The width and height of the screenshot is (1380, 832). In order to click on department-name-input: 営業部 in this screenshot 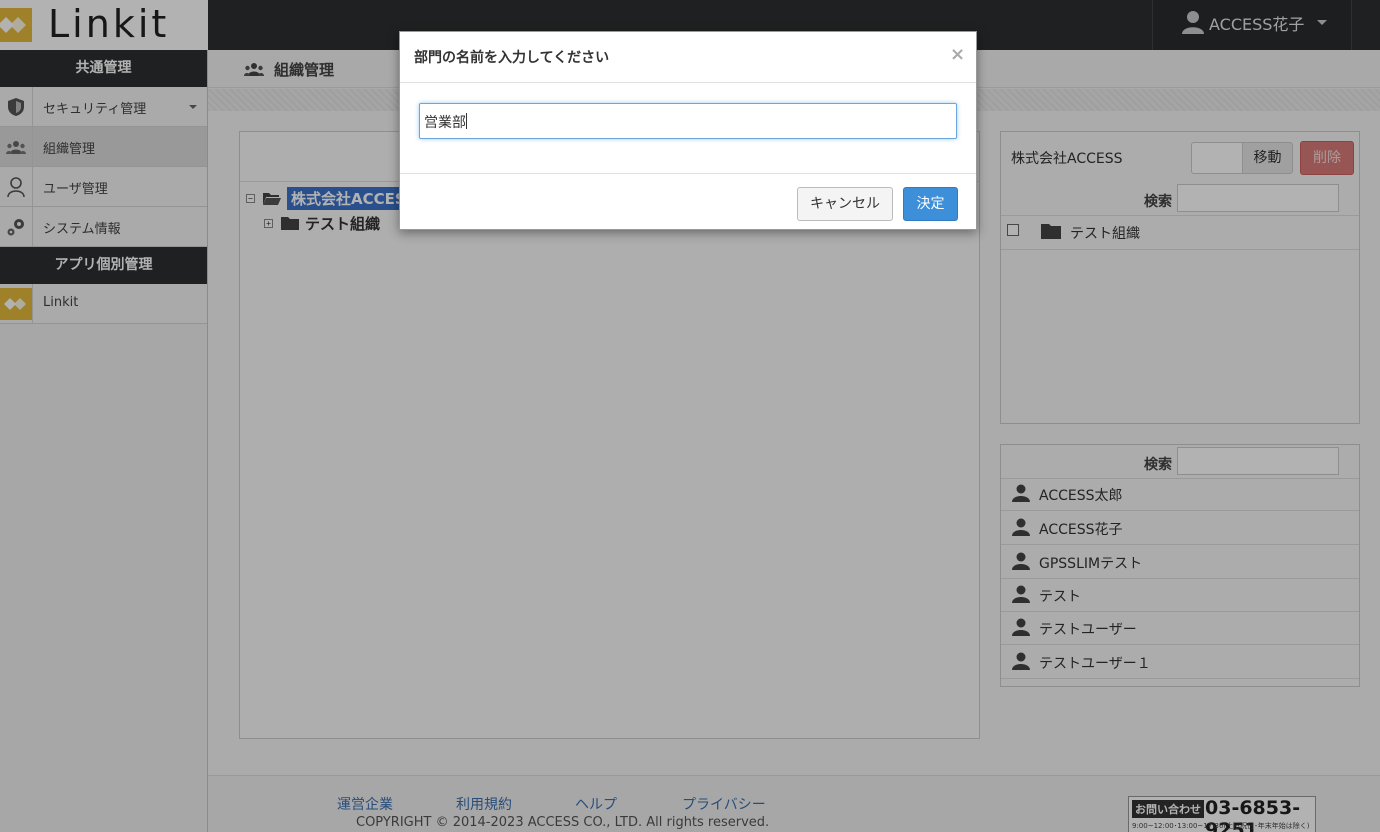, I will do `click(688, 121)`.